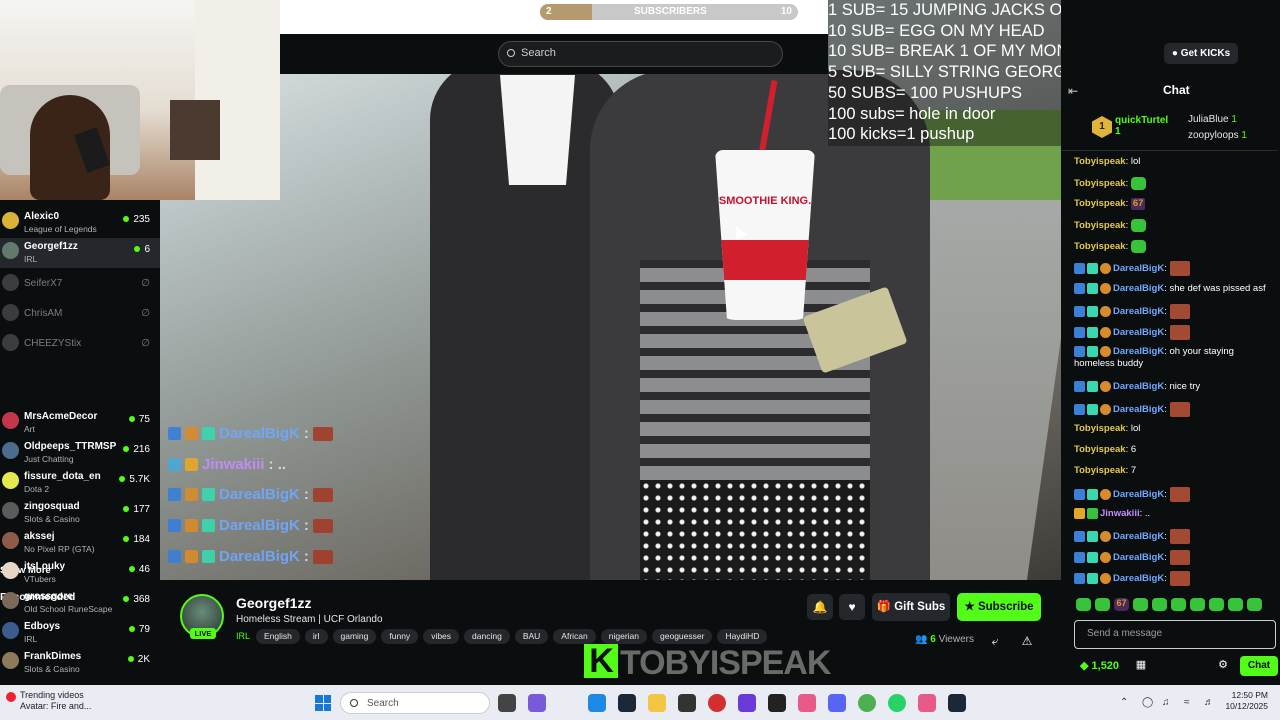 Image resolution: width=1280 pixels, height=720 pixels. Describe the element at coordinates (80, 663) in the screenshot. I see `sidebar-recommended-frankdimes: FrankDimes Slots & Casino 2K` at that location.